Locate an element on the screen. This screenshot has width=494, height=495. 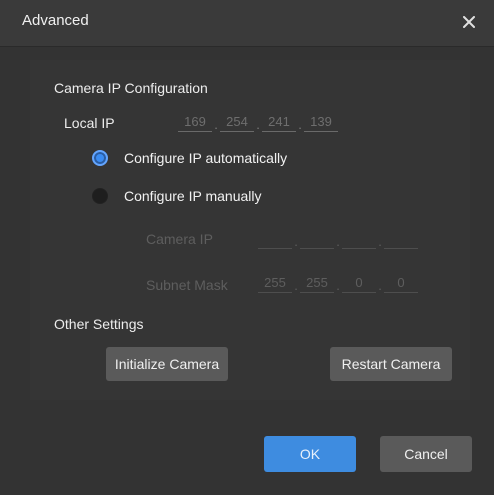
restart-camera-button: Restart Camera is located at coordinates (391, 364).